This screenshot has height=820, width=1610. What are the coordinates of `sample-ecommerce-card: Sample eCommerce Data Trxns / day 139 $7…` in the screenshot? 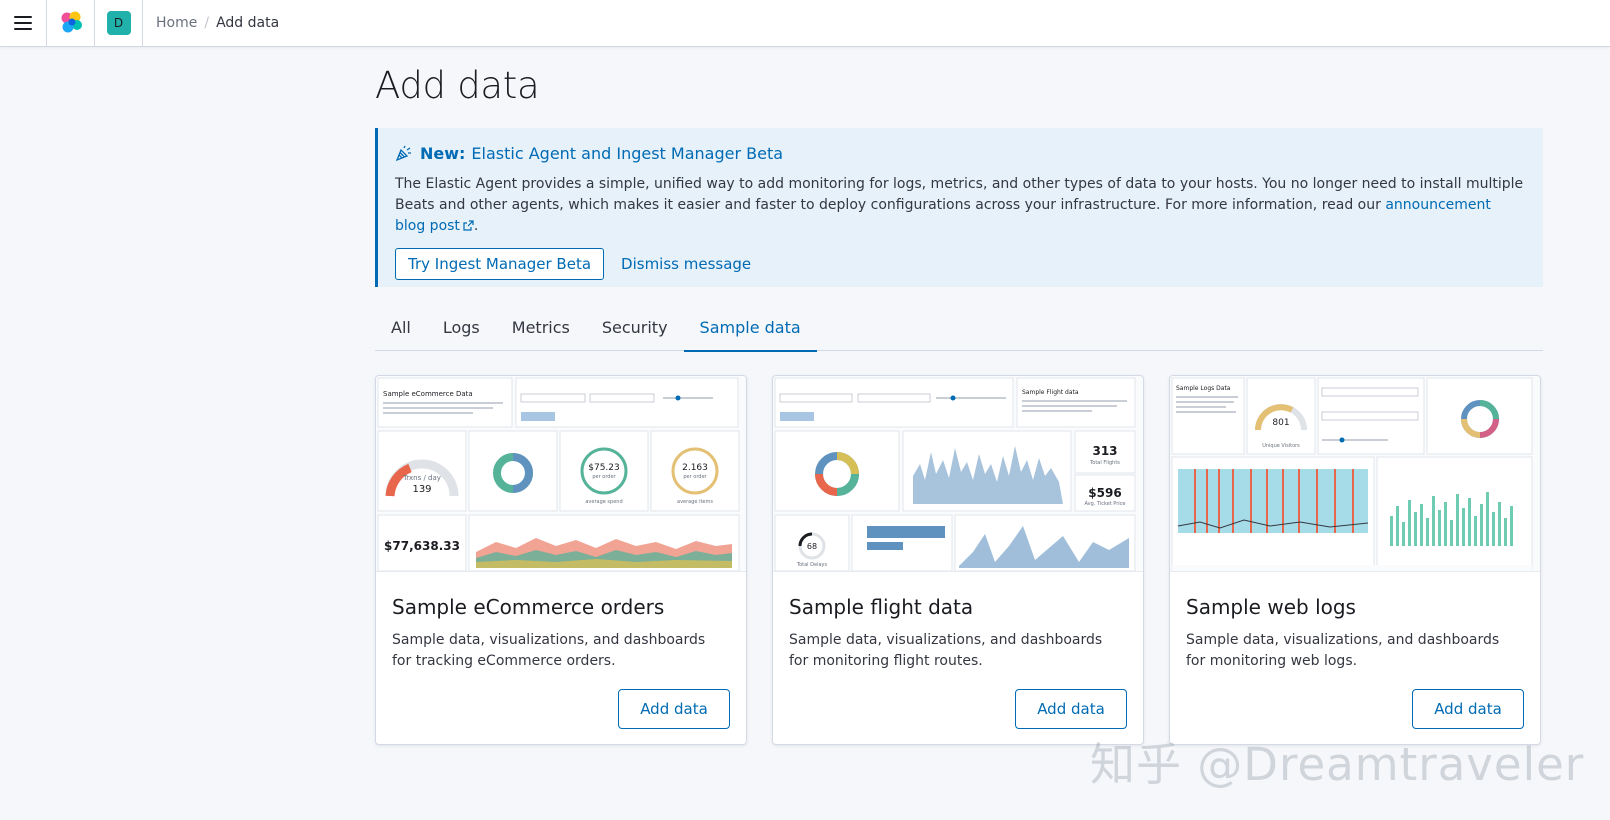 It's located at (561, 560).